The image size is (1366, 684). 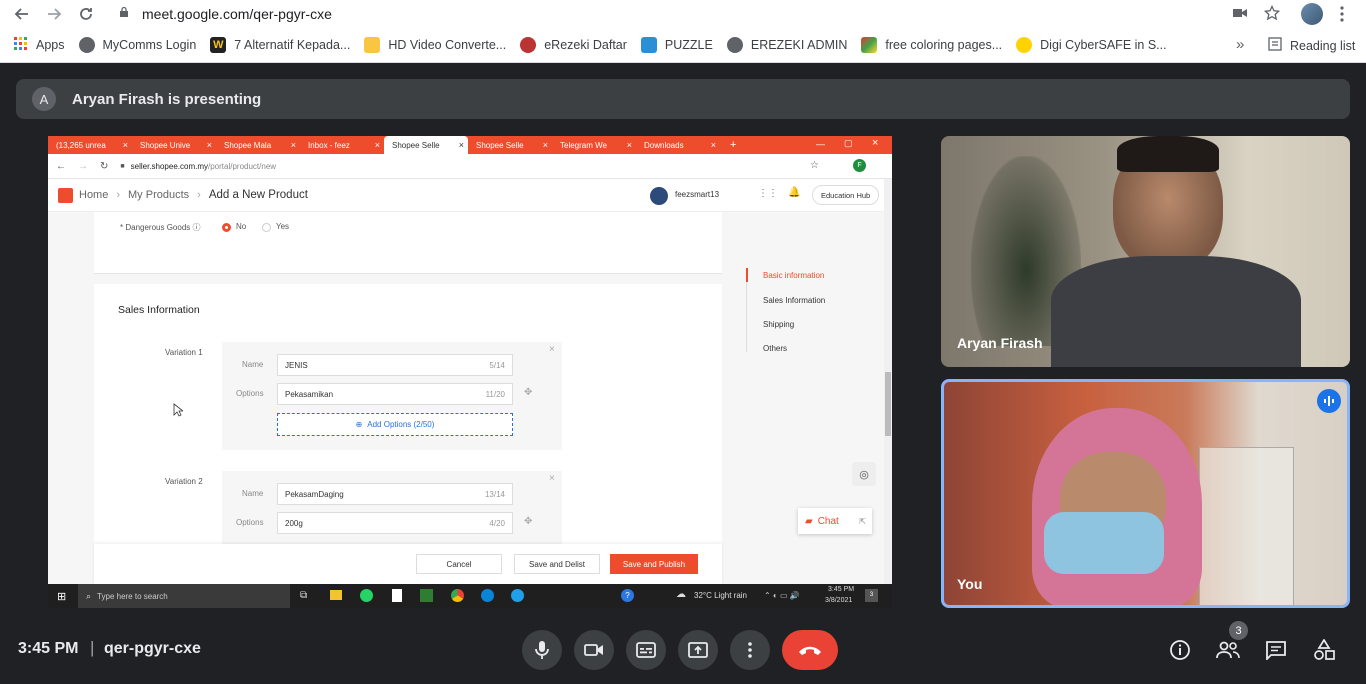 I want to click on forward-icon, so click(x=54, y=14).